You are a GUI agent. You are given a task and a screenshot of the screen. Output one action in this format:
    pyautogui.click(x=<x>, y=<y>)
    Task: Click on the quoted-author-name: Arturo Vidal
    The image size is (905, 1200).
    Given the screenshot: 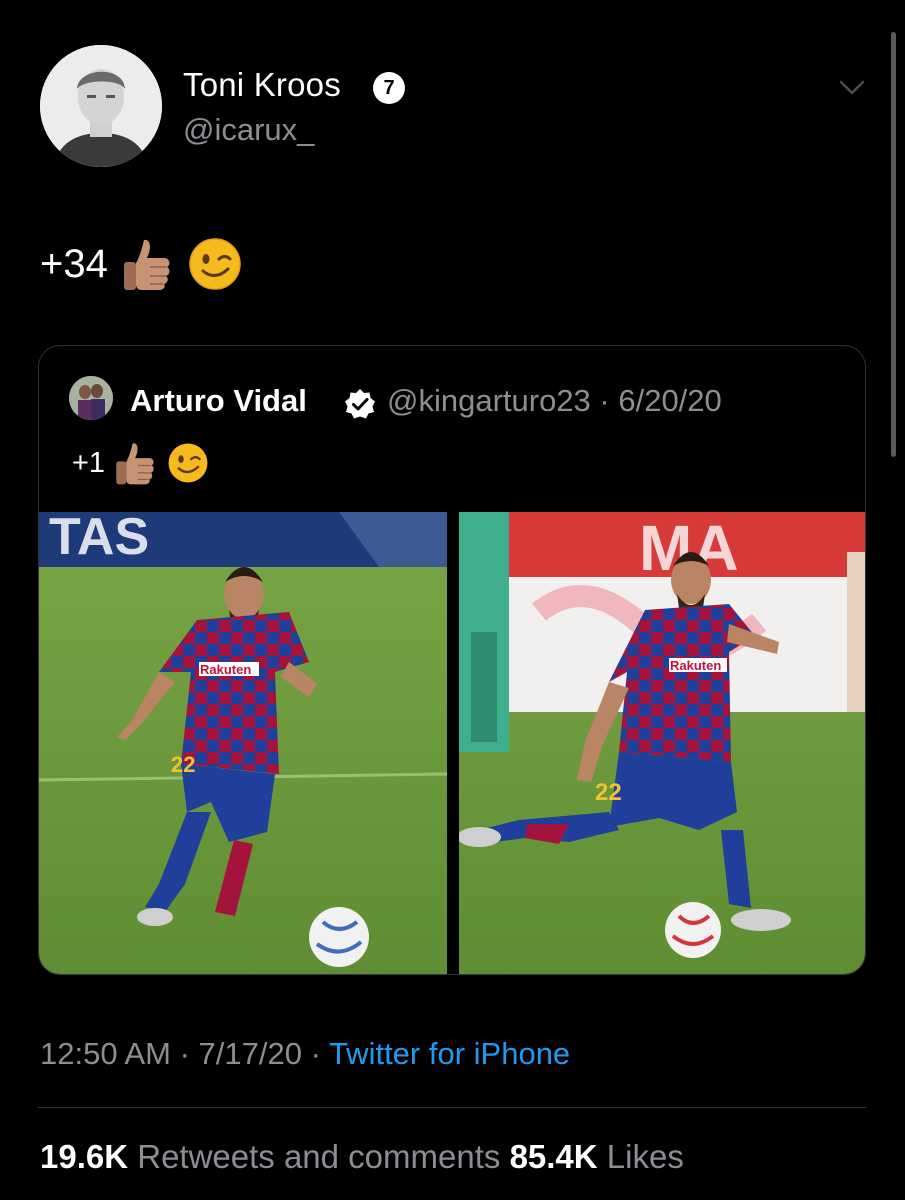 What is the action you would take?
    pyautogui.click(x=218, y=401)
    